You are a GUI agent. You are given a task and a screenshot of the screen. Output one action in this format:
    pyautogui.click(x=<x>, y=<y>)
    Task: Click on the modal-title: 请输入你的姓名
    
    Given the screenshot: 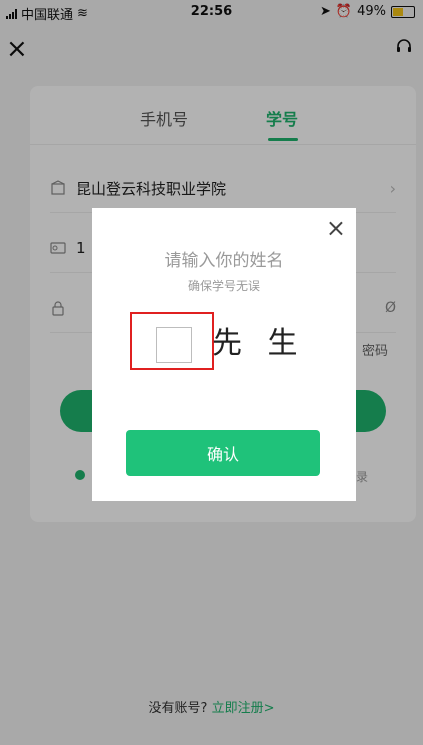 What is the action you would take?
    pyautogui.click(x=224, y=261)
    